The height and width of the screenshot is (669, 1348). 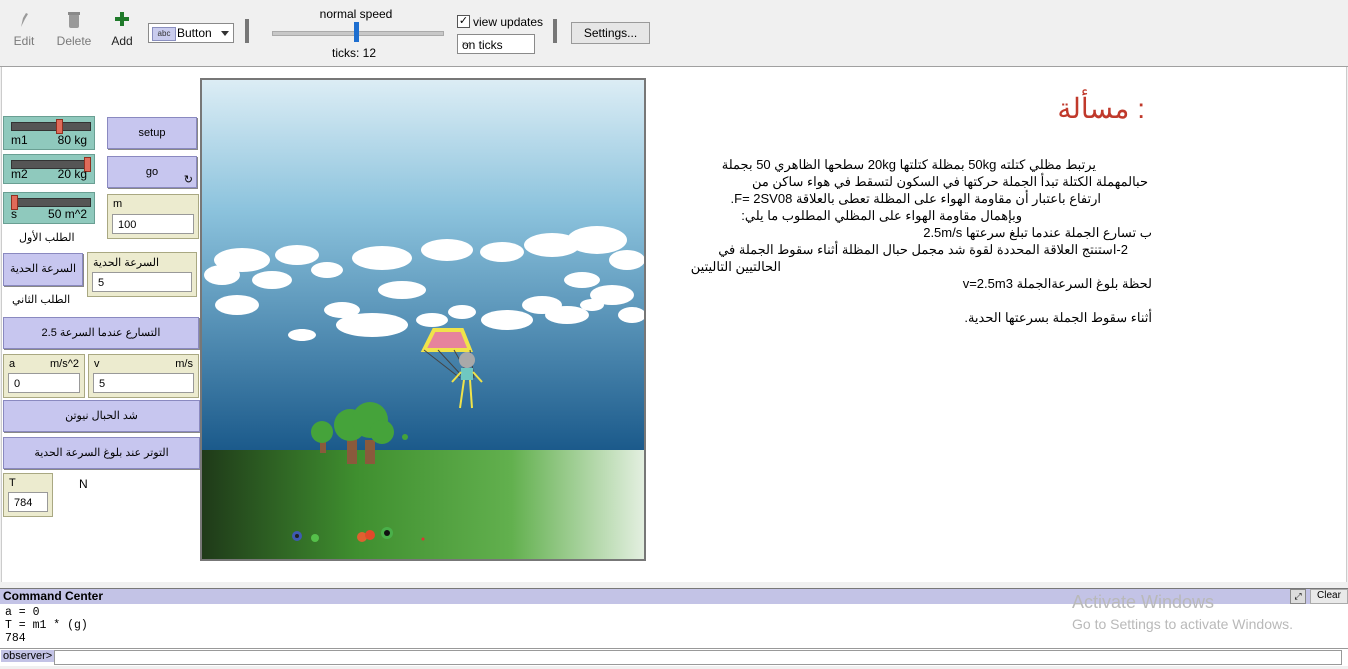 I want to click on edit-label: Edit, so click(x=24, y=41).